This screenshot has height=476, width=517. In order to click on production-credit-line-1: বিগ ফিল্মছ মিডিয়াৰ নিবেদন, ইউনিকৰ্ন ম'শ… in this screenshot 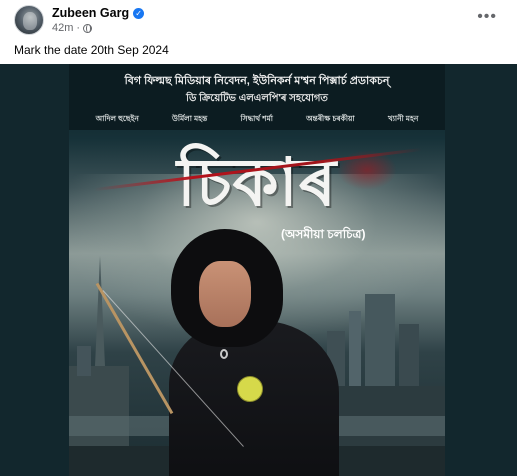, I will do `click(257, 81)`.